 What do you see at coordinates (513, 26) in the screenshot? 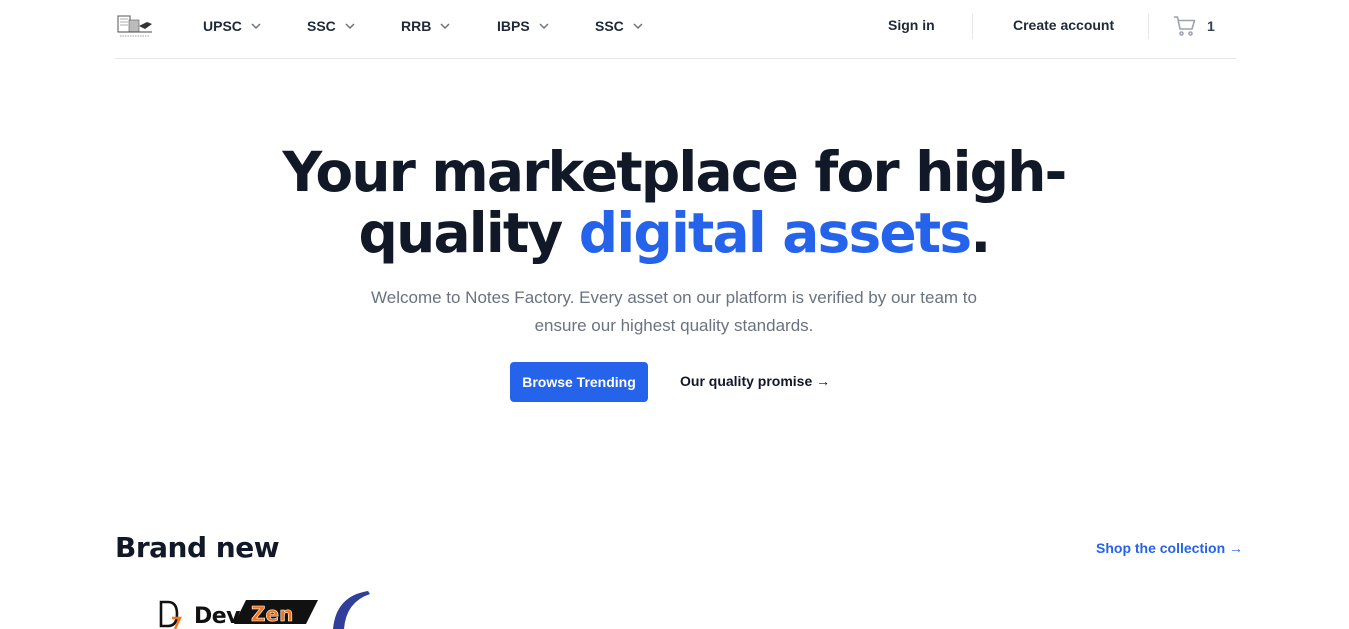
I see `nav-label: IBPS` at bounding box center [513, 26].